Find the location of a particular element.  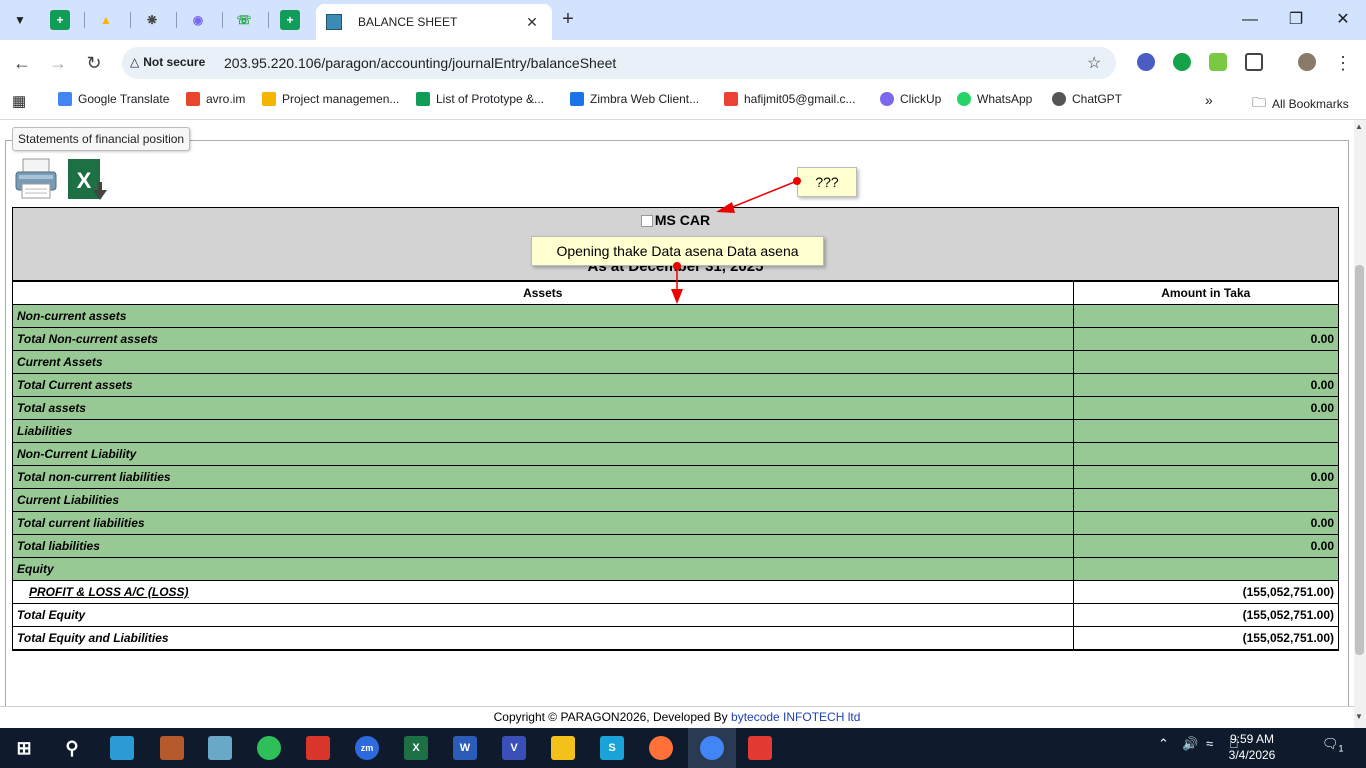

tray-chevron-icon: ⌃ is located at coordinates (1163, 744).